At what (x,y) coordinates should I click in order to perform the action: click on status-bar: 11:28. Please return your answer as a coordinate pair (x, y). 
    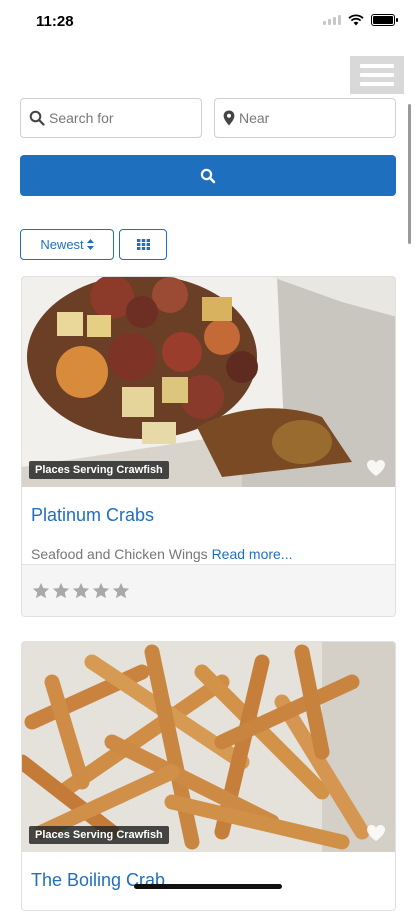
    Looking at the image, I should click on (207, 22).